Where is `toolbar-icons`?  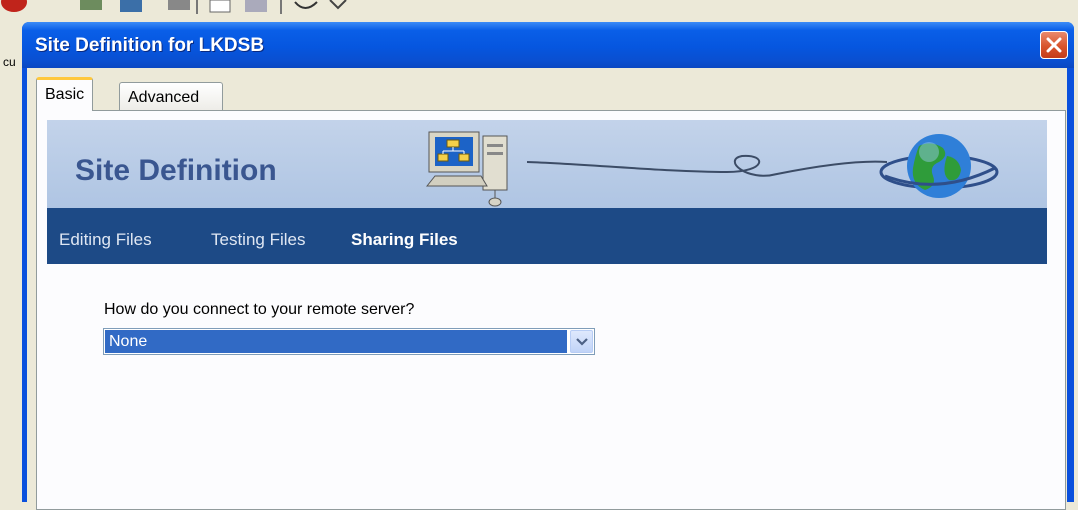 toolbar-icons is located at coordinates (213, 7).